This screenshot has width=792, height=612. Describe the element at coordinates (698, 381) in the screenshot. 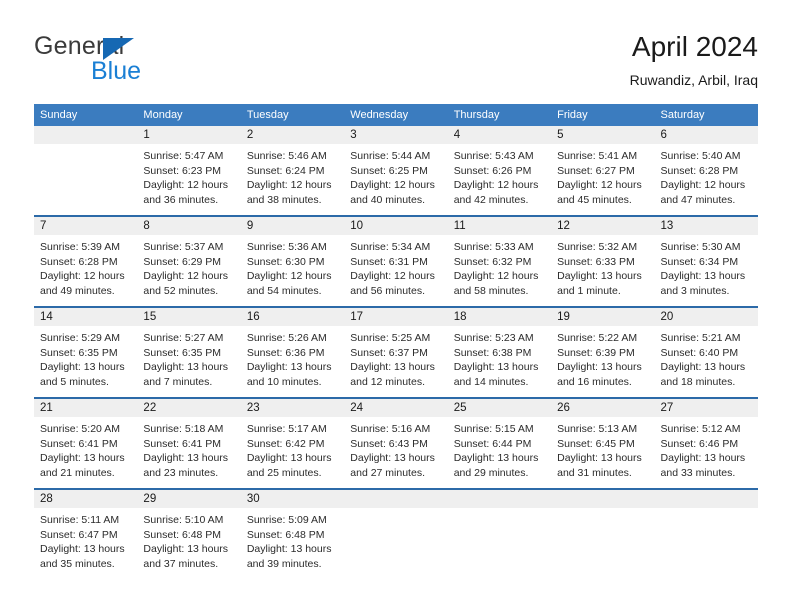

I see `daylight-duration-line2: and 18 minutes.` at that location.